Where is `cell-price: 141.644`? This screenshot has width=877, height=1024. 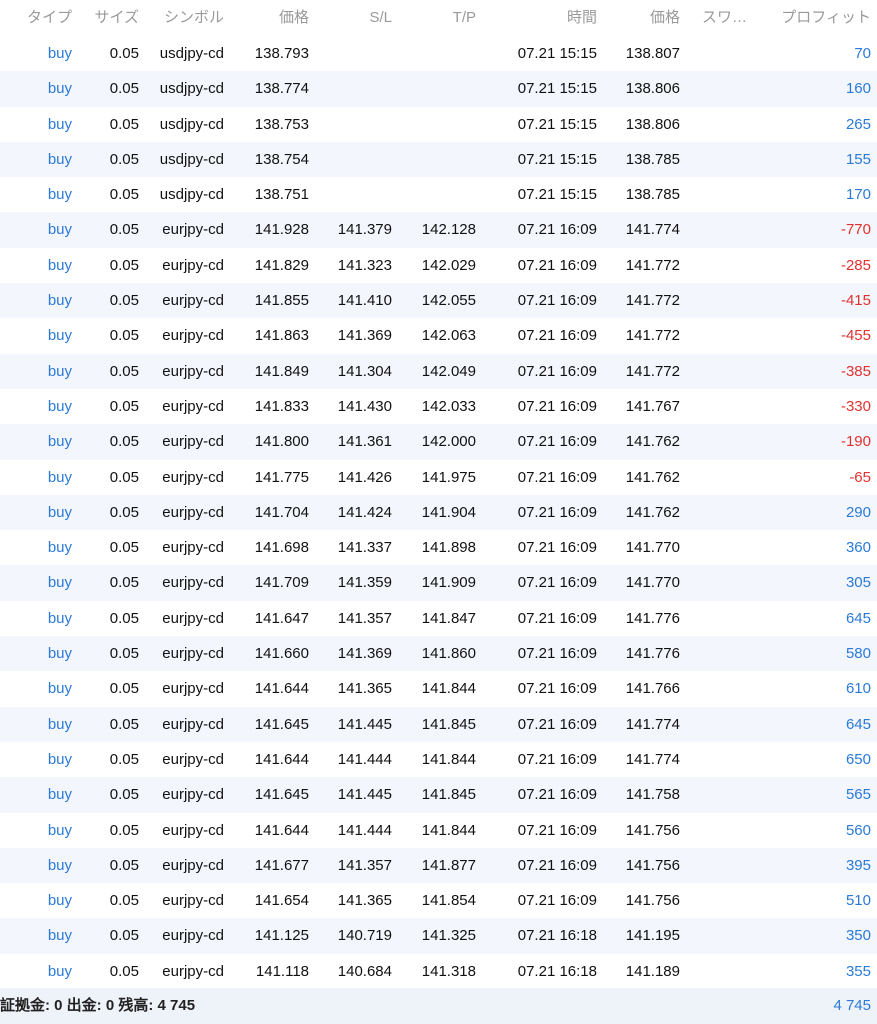
cell-price: 141.644 is located at coordinates (281, 689).